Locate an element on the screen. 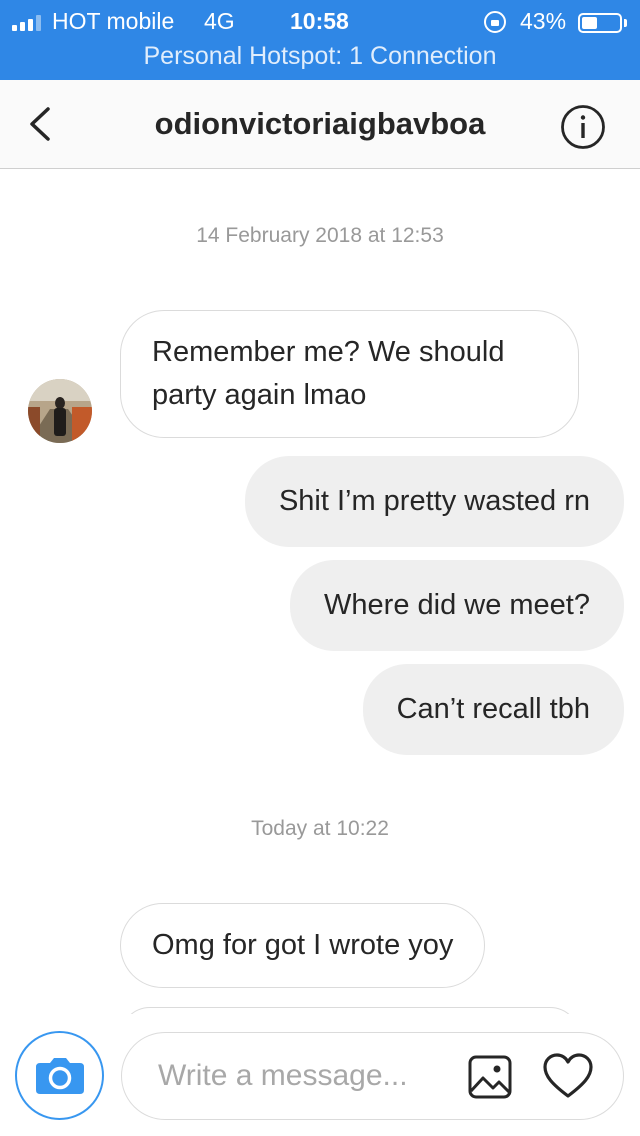  status-row: HOT mobile 4G 10:58 43% is located at coordinates (320, 21).